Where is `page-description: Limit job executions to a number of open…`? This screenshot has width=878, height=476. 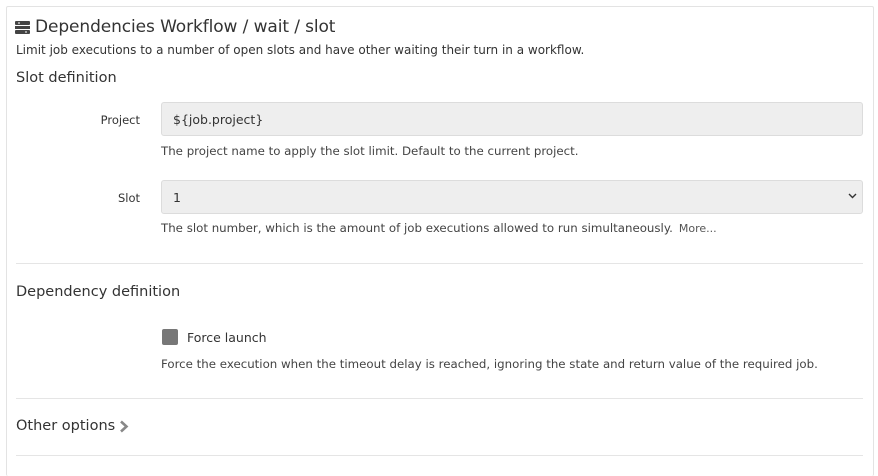
page-description: Limit job executions to a number of open… is located at coordinates (300, 50).